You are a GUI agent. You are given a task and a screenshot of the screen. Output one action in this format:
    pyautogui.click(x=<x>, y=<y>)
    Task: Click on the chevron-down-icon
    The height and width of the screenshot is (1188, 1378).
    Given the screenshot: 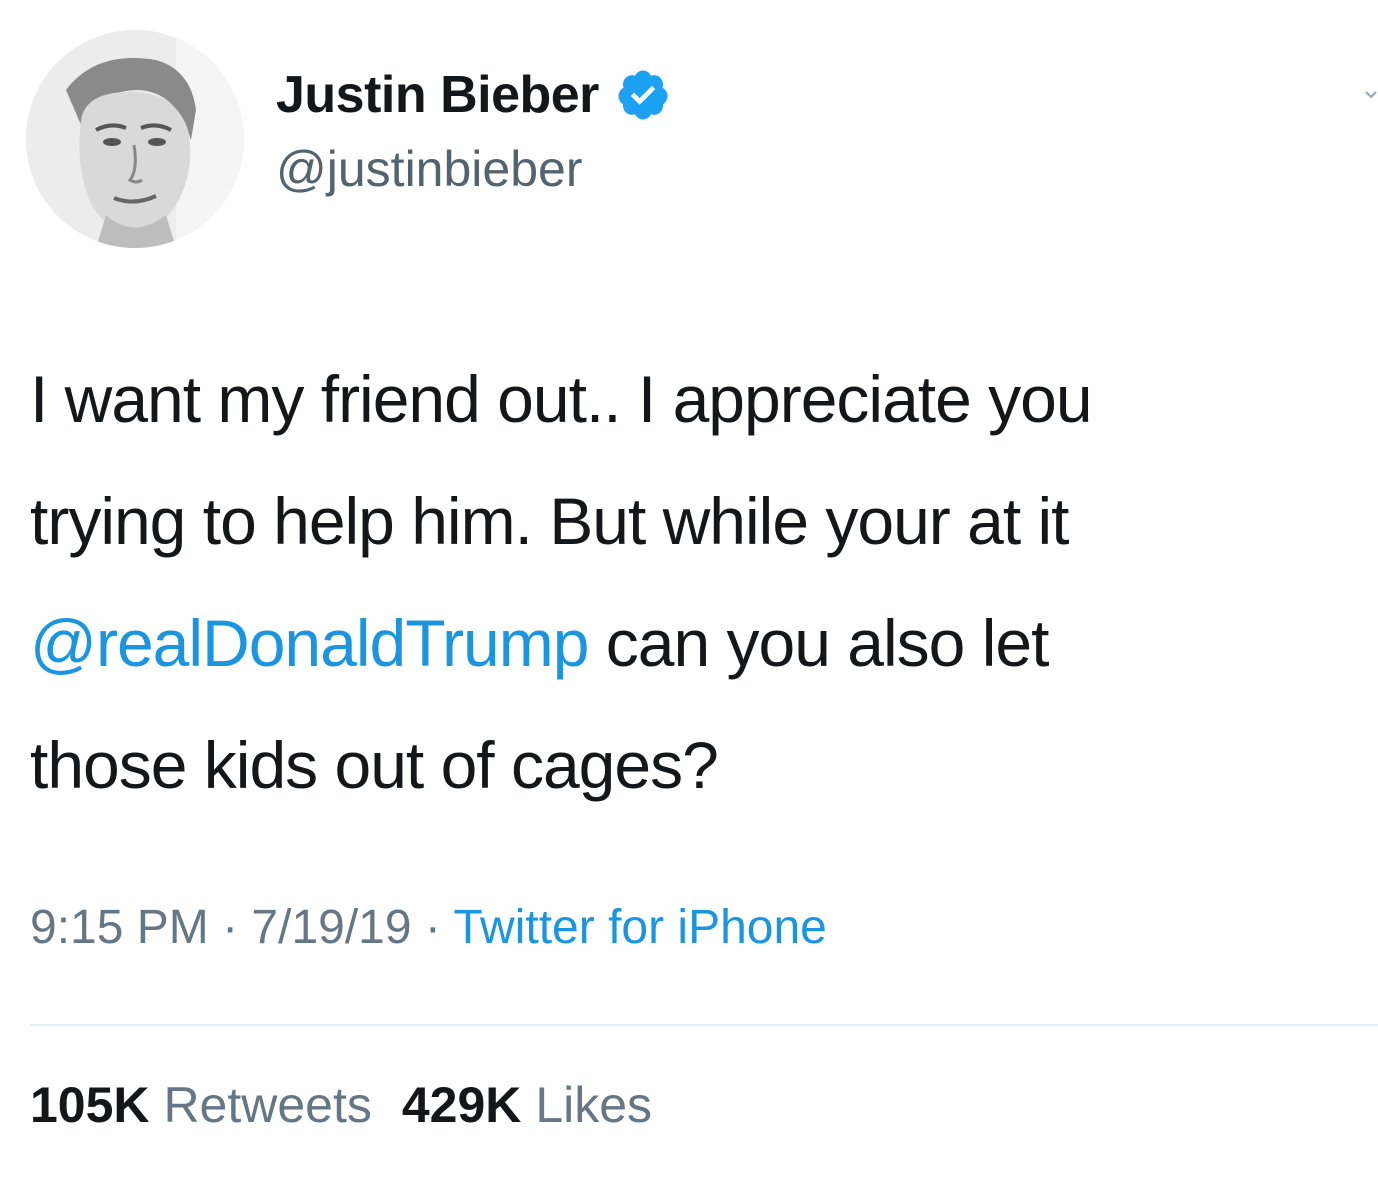 What is the action you would take?
    pyautogui.click(x=1371, y=95)
    